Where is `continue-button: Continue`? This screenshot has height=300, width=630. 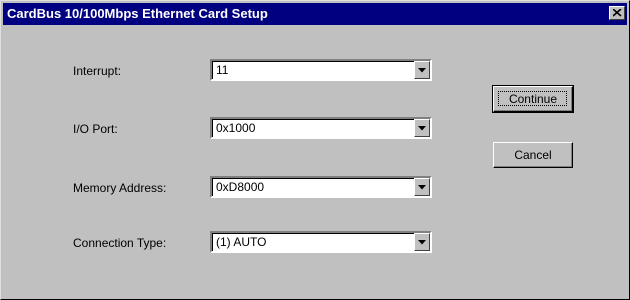
continue-button: Continue is located at coordinates (533, 99).